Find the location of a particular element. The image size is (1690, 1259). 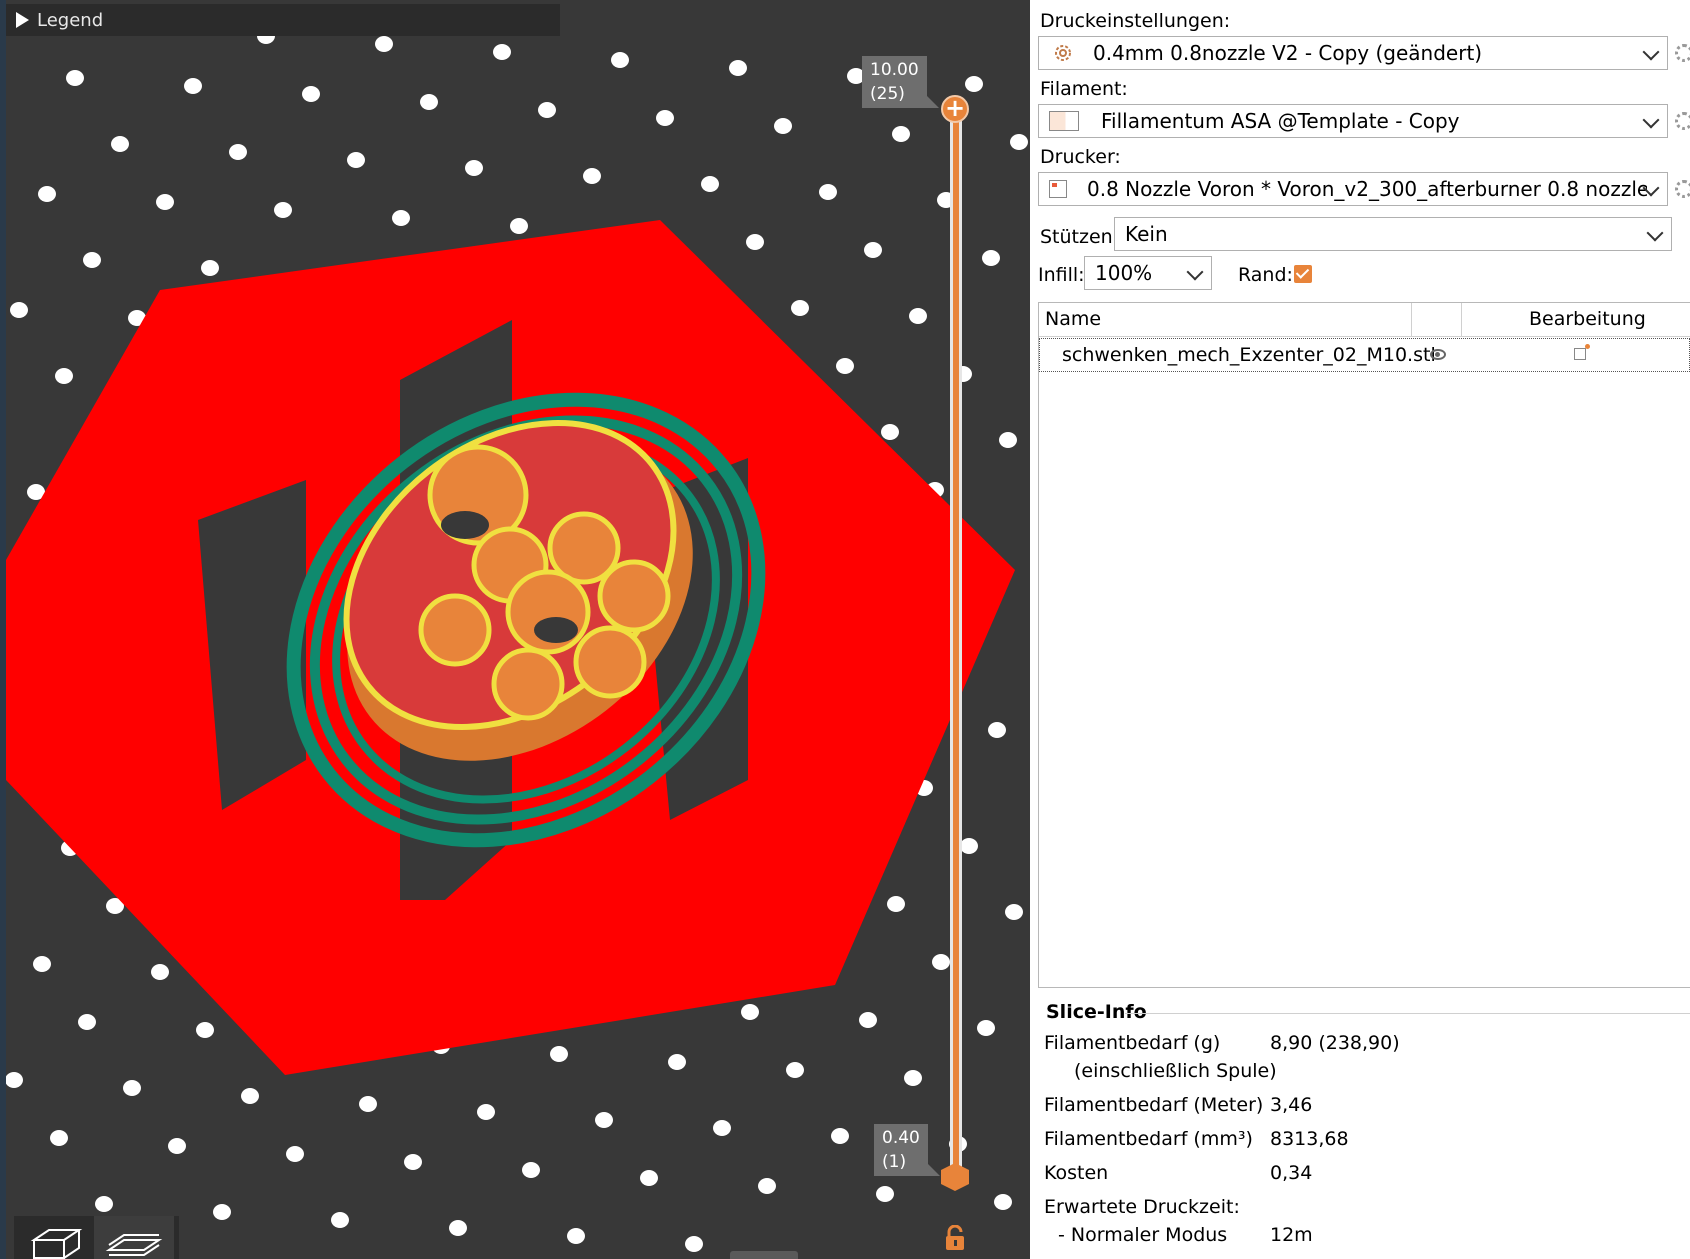

brim-checkbox is located at coordinates (1303, 274).